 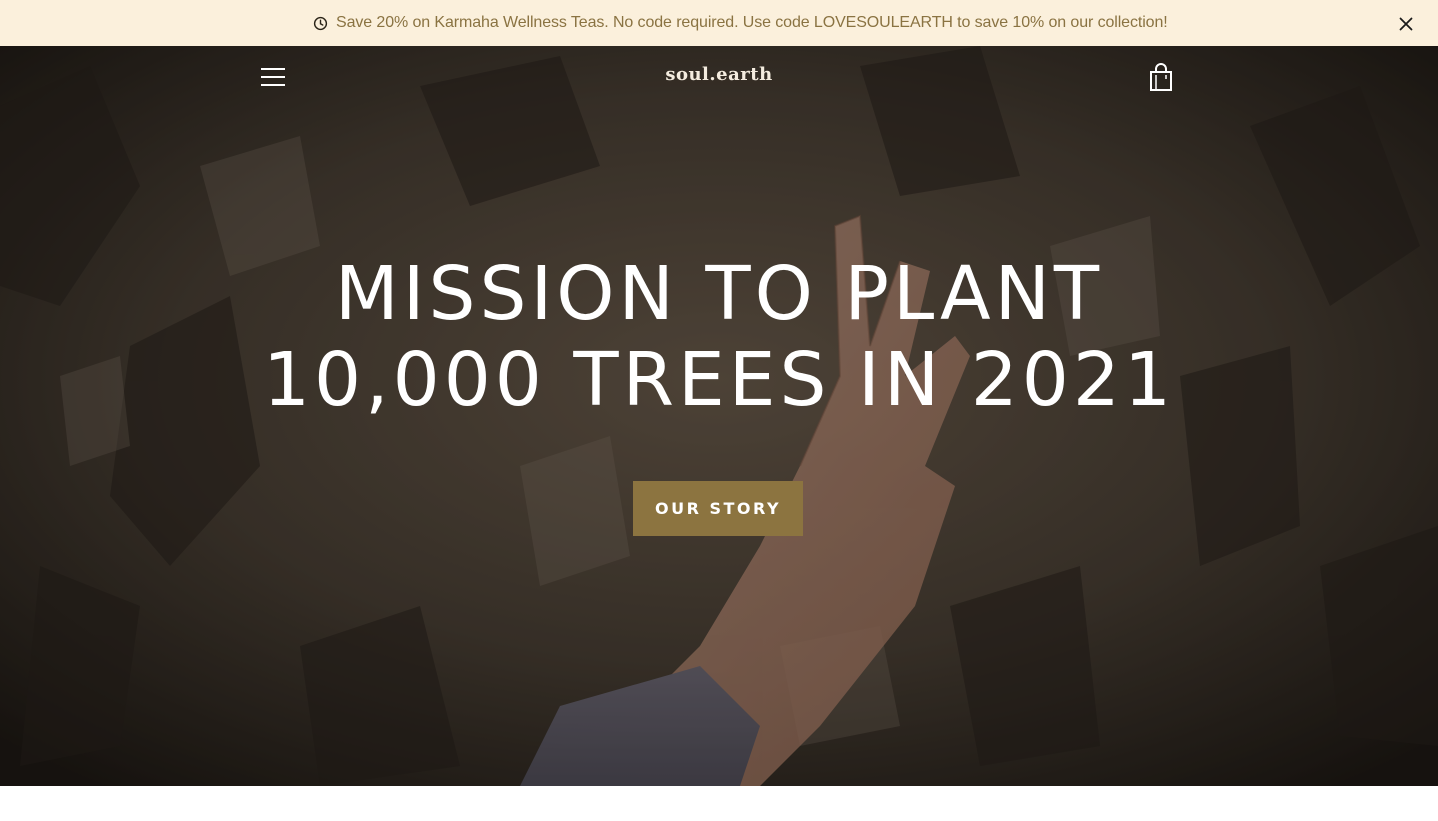 What do you see at coordinates (1406, 24) in the screenshot?
I see `close-icon` at bounding box center [1406, 24].